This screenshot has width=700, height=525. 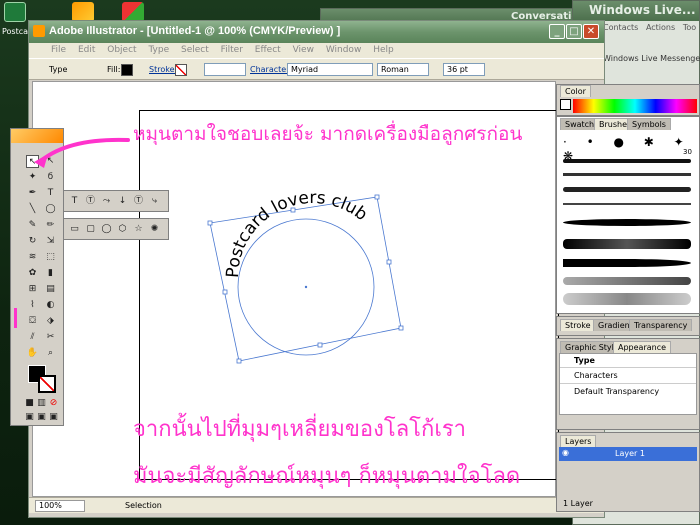 I want to click on menu-type: Type, so click(x=158, y=50).